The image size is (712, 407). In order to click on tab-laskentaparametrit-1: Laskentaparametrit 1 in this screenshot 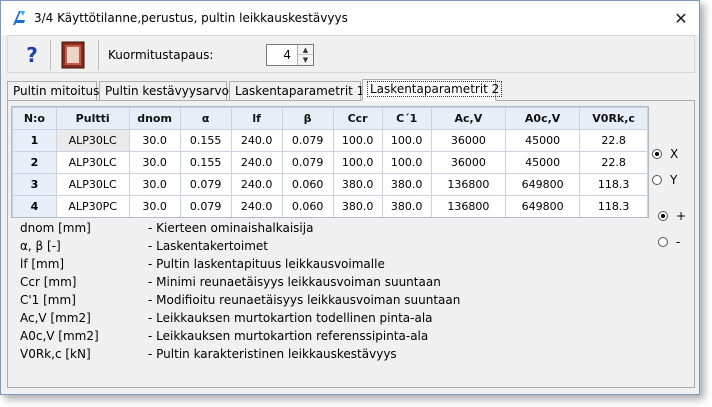, I will do `click(296, 91)`.